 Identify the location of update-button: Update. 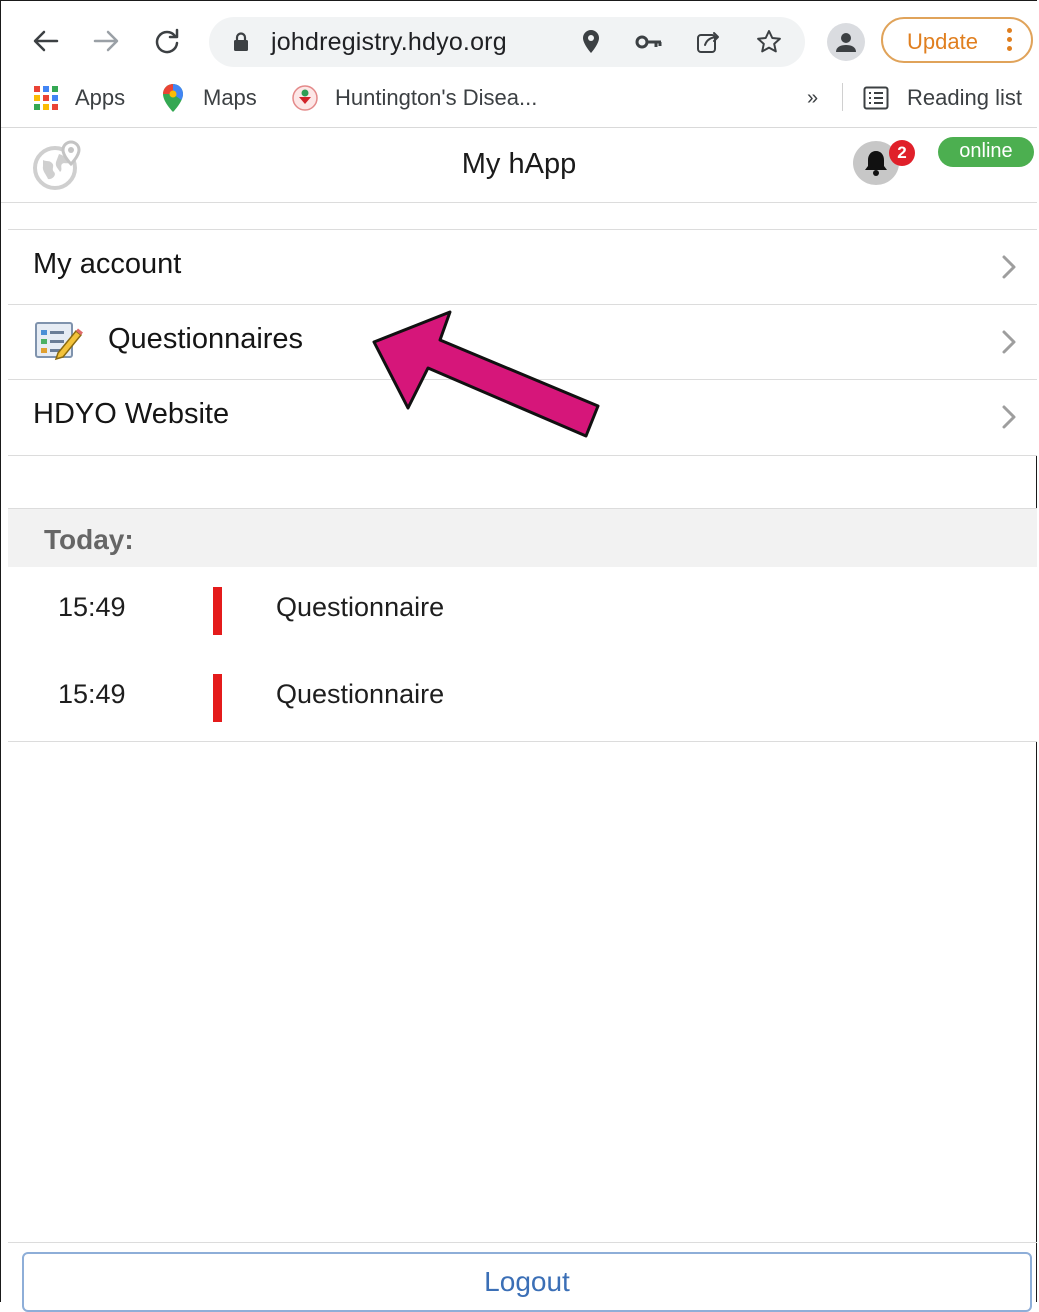
(957, 40).